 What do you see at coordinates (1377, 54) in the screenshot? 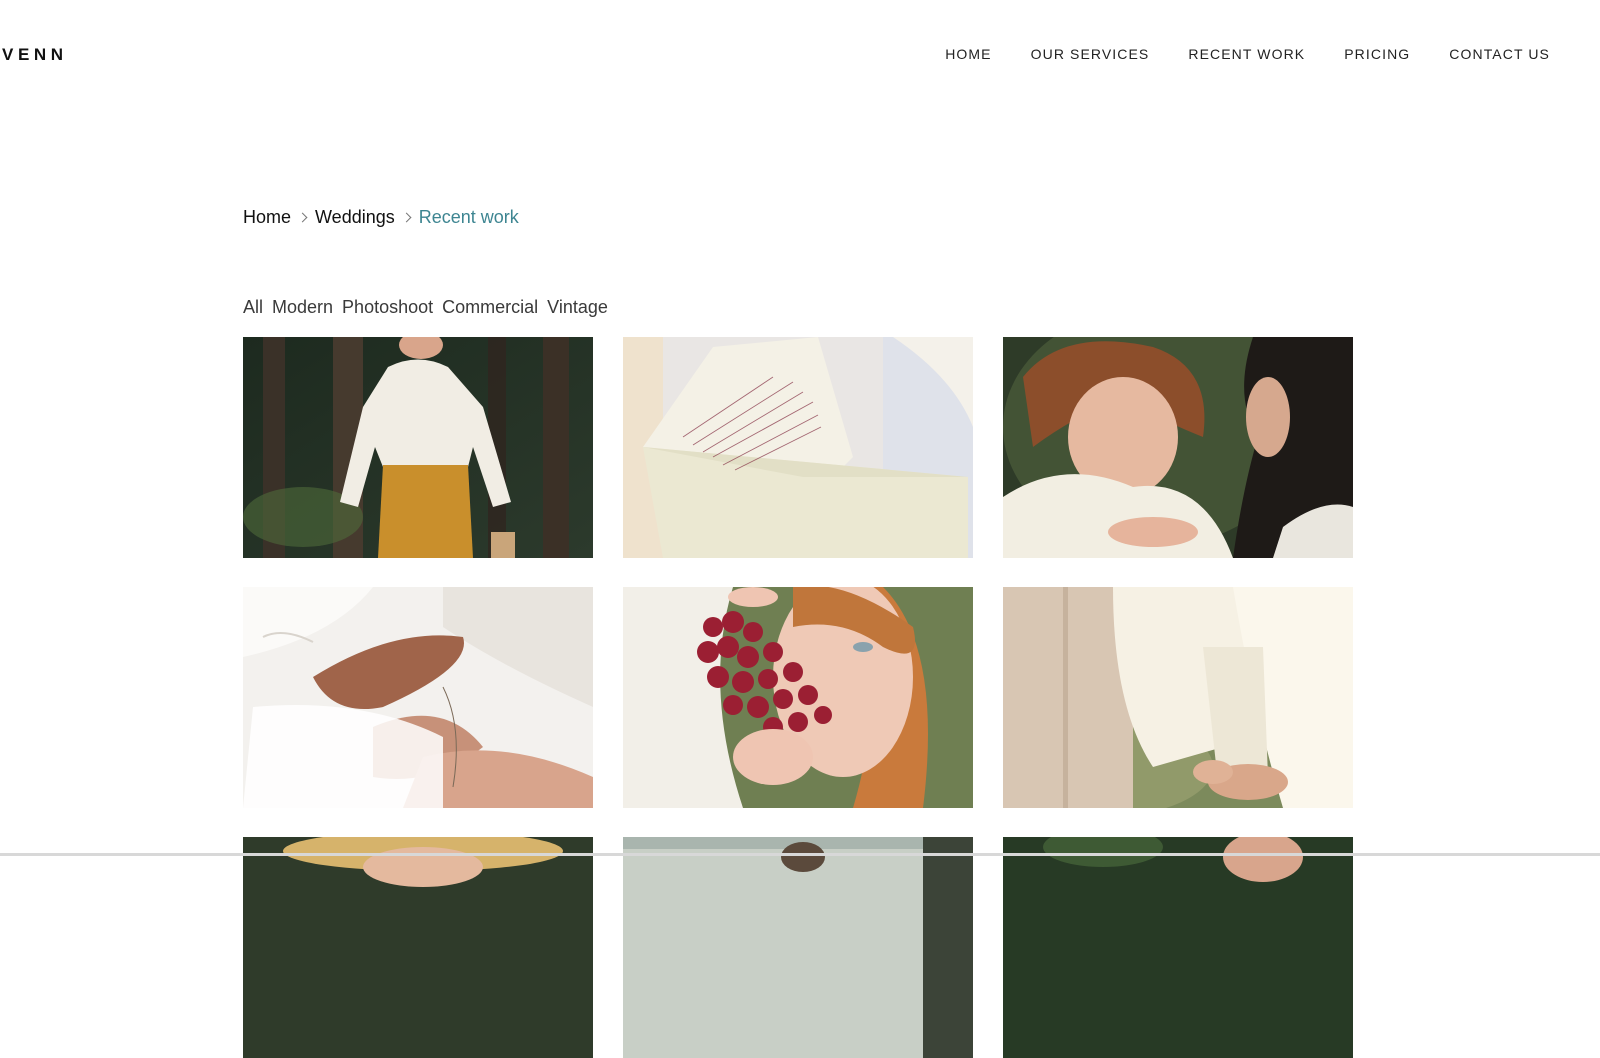
I see `nav-pricing: PRICING` at bounding box center [1377, 54].